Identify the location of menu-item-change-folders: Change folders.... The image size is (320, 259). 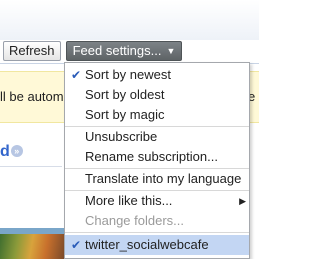
(157, 221).